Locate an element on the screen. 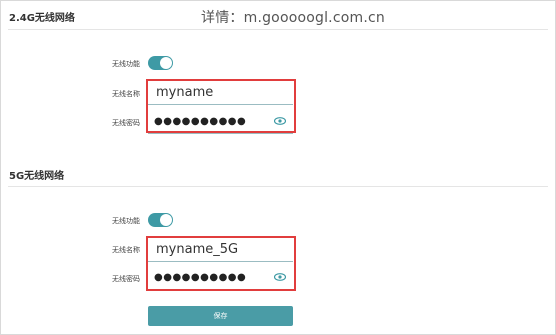 The image size is (556, 335). wireless-toggle-2g is located at coordinates (160, 63).